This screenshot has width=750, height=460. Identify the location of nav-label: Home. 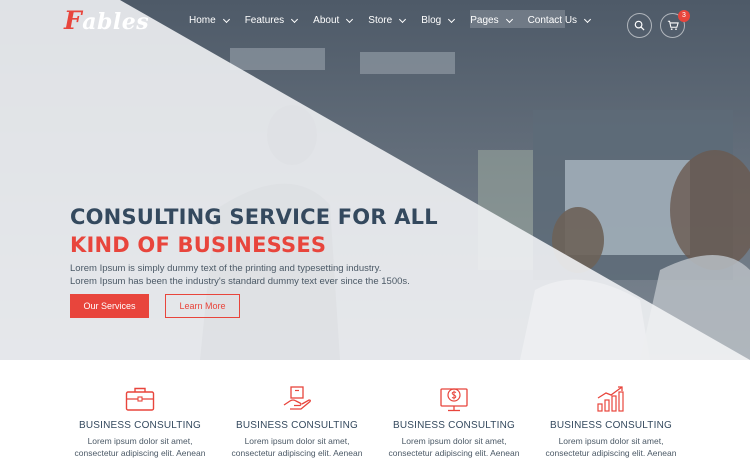
(202, 20).